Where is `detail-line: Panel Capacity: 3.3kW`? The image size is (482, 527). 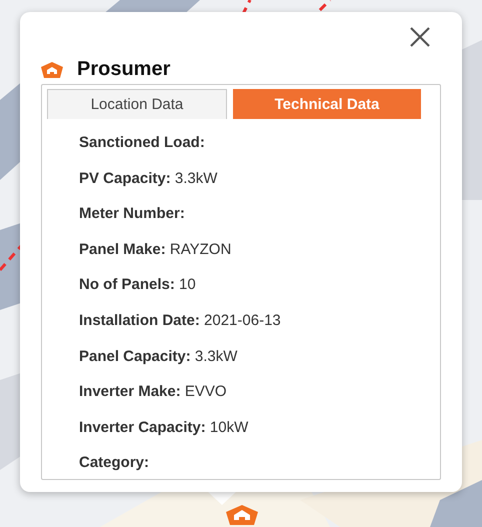 detail-line: Panel Capacity: 3.3kW is located at coordinates (158, 356).